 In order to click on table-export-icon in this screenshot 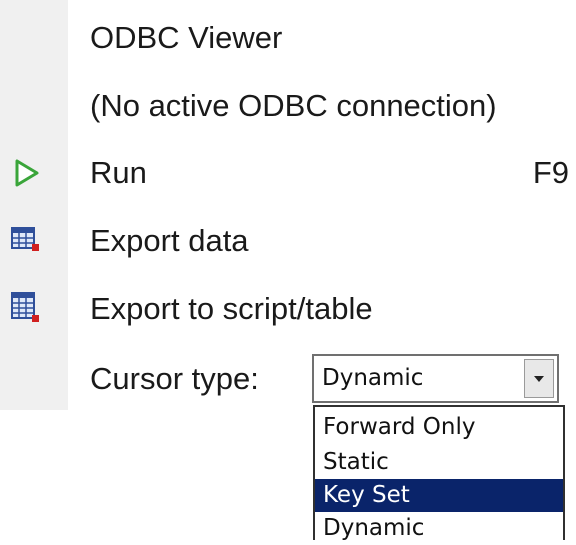, I will do `click(27, 241)`.